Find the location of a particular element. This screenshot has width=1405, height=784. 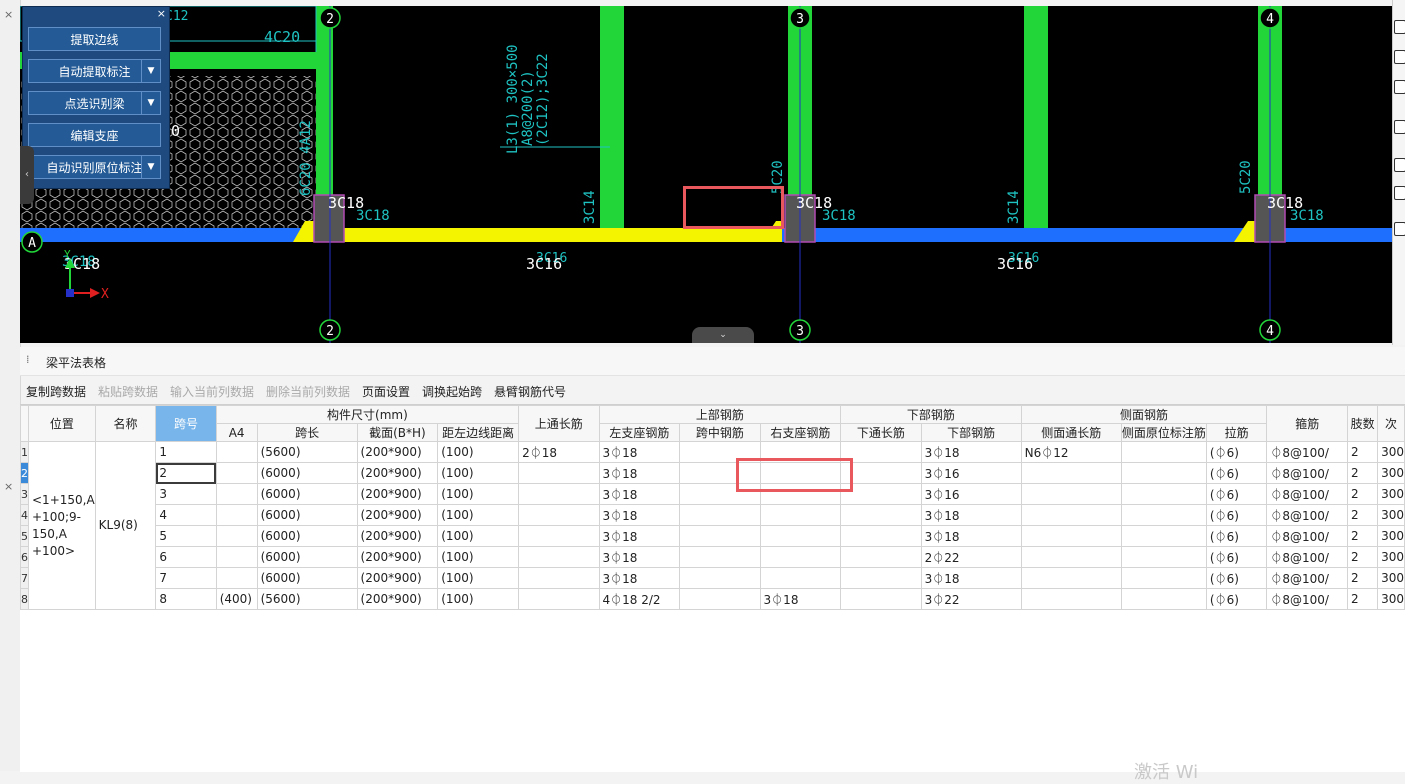

mid-span-header: 跨中钢筋 is located at coordinates (720, 432).